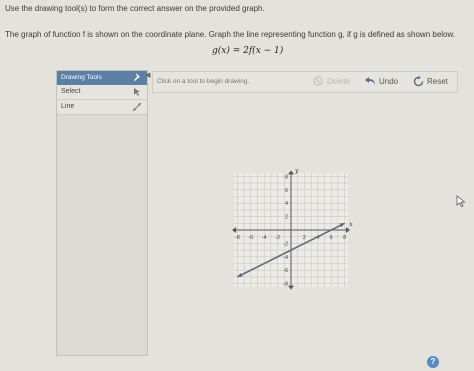 The height and width of the screenshot is (371, 474). I want to click on y-axis-arrow-down, so click(291, 287).